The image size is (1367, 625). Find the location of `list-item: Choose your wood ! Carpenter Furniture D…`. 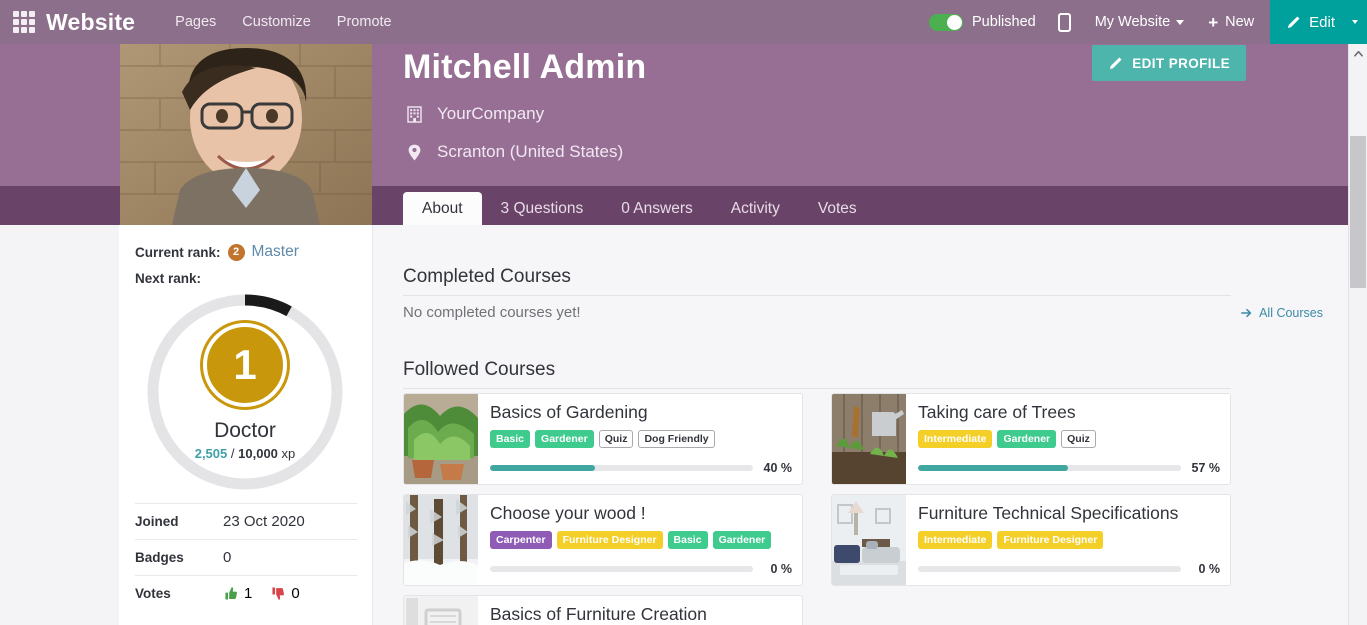

list-item: Choose your wood ! Carpenter Furniture D… is located at coordinates (603, 540).